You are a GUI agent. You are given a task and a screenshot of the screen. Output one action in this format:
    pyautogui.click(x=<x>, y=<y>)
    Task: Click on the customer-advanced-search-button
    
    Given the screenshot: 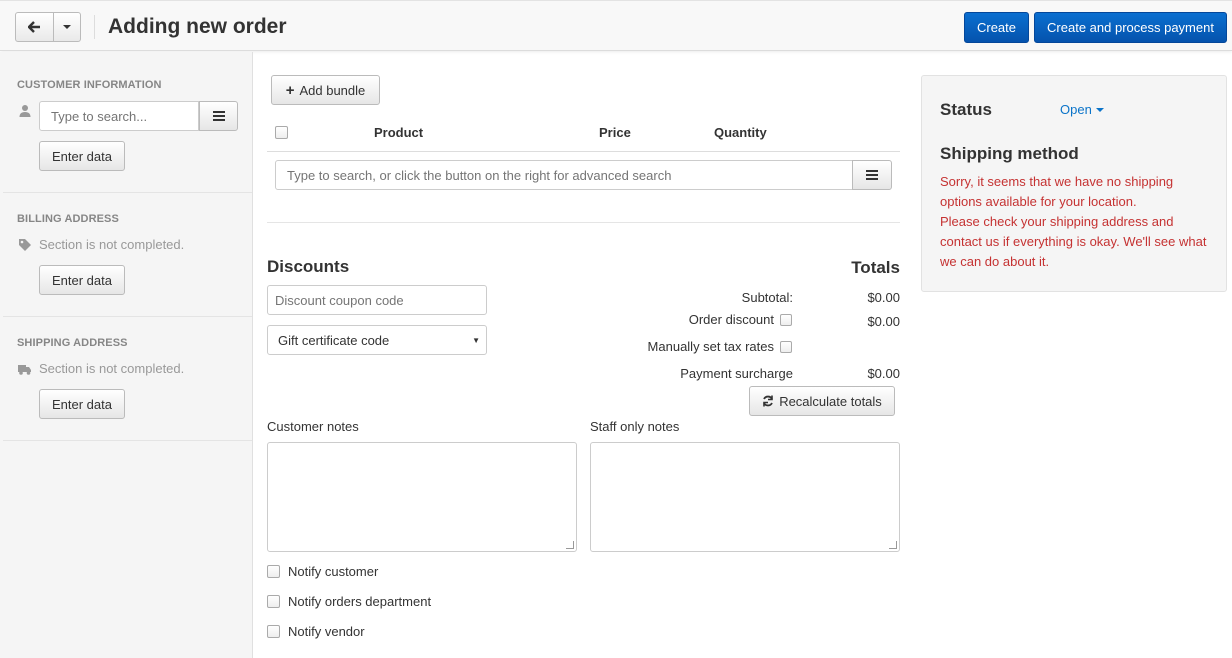 What is the action you would take?
    pyautogui.click(x=218, y=116)
    